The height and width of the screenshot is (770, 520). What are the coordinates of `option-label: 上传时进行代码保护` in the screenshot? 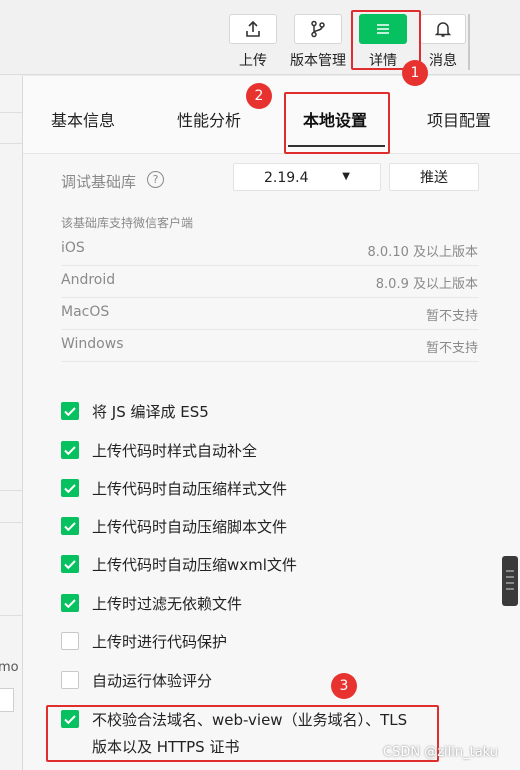 It's located at (160, 642).